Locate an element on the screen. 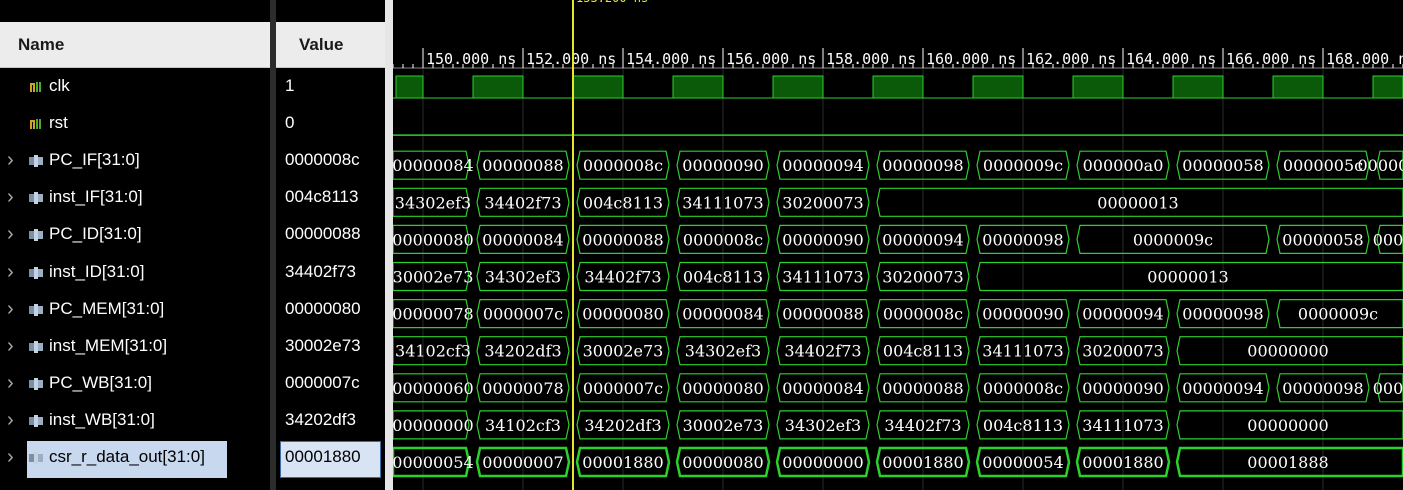 This screenshot has width=1403, height=490. value-column-header: Value is located at coordinates (330, 45).